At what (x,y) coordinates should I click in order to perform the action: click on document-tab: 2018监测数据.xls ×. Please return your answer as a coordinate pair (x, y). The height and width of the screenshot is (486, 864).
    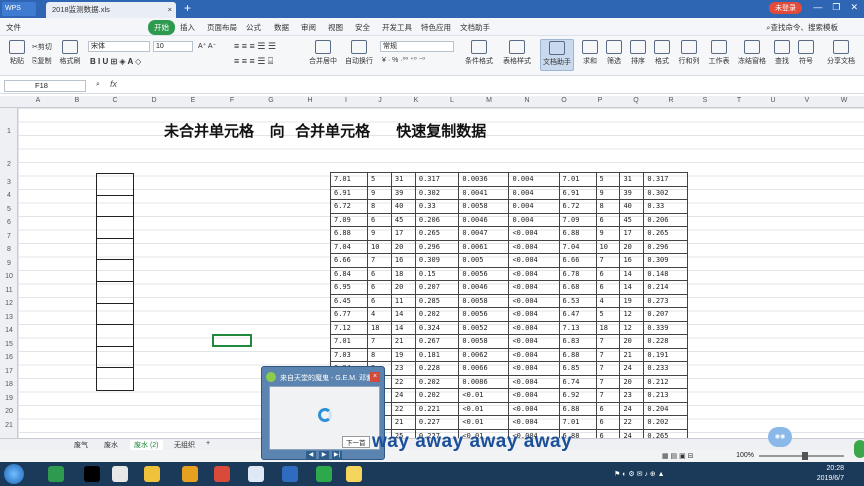
    Looking at the image, I should click on (111, 10).